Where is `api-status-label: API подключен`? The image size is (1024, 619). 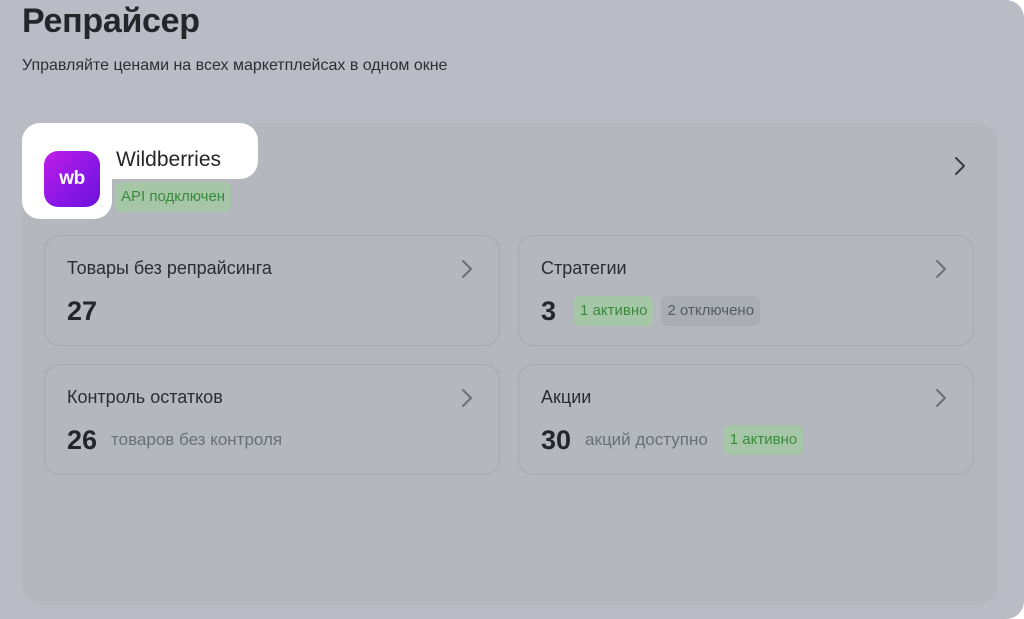
api-status-label: API подключен is located at coordinates (173, 197).